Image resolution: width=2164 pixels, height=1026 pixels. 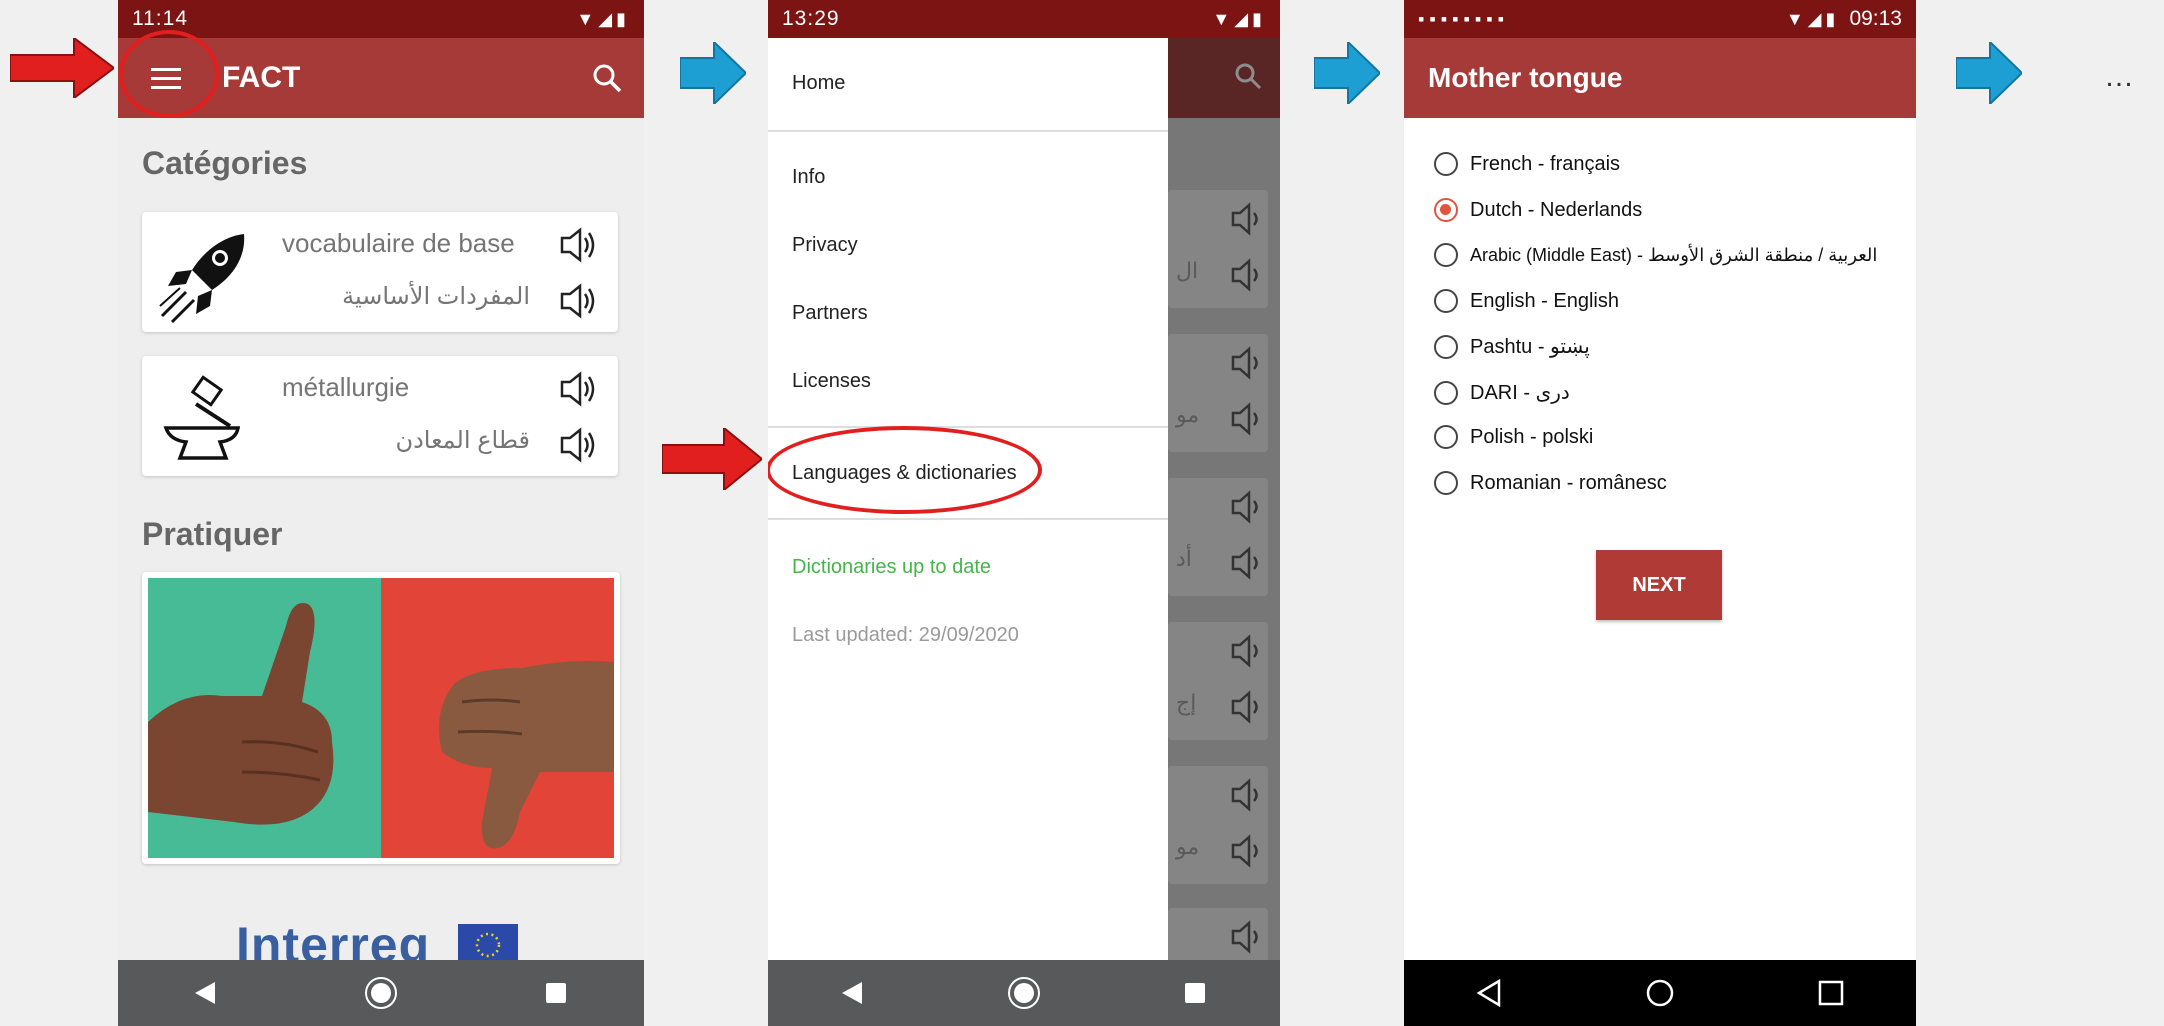 I want to click on status-time: 13:29, so click(x=811, y=18).